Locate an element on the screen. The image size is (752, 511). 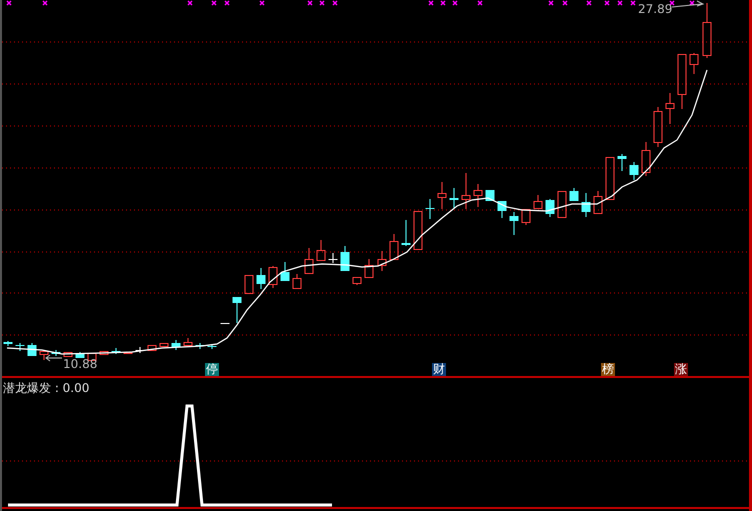
event-tag: 榜 is located at coordinates (608, 369).